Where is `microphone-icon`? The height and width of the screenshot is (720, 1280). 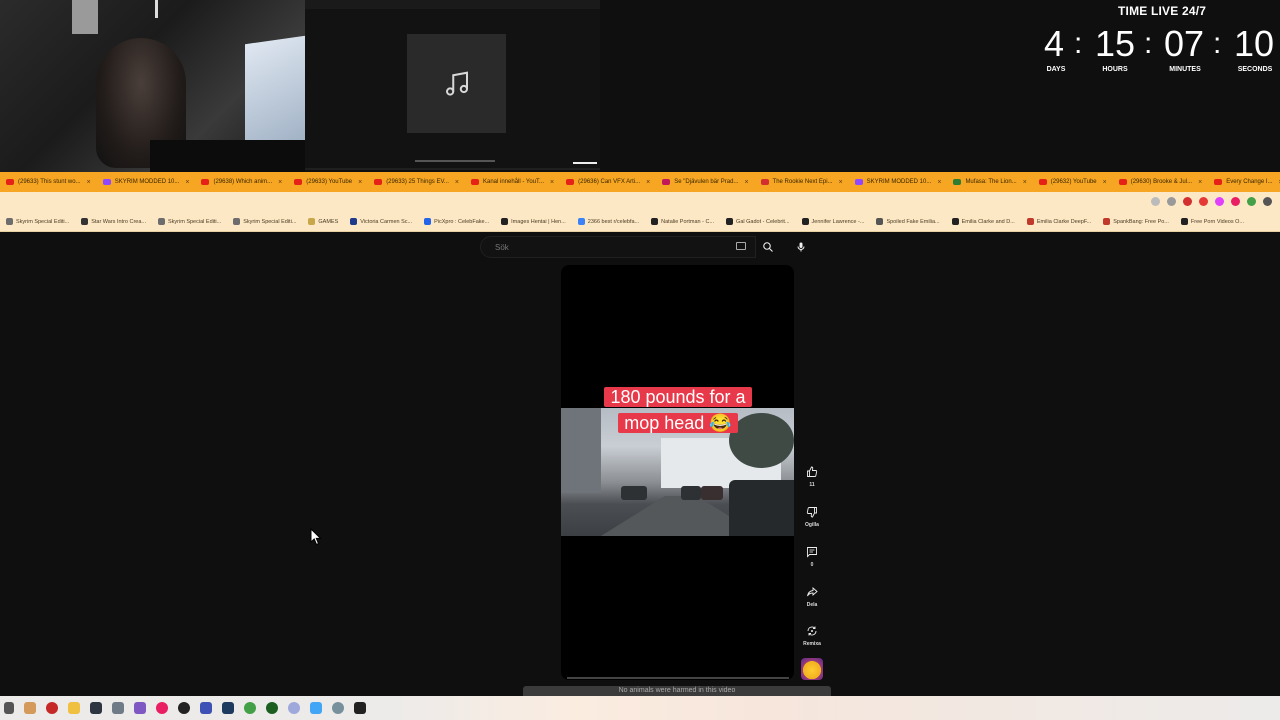 microphone-icon is located at coordinates (801, 247).